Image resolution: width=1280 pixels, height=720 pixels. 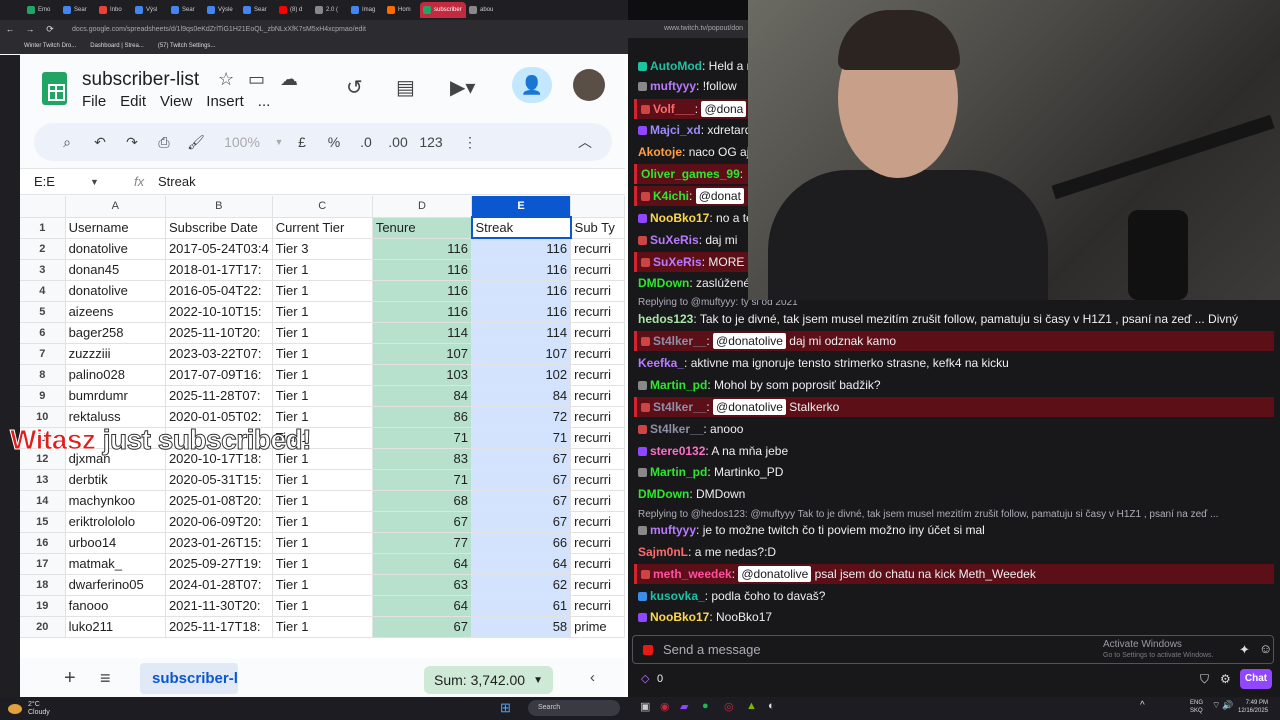 What do you see at coordinates (505, 708) in the screenshot?
I see `windows-start-icon: ⊞` at bounding box center [505, 708].